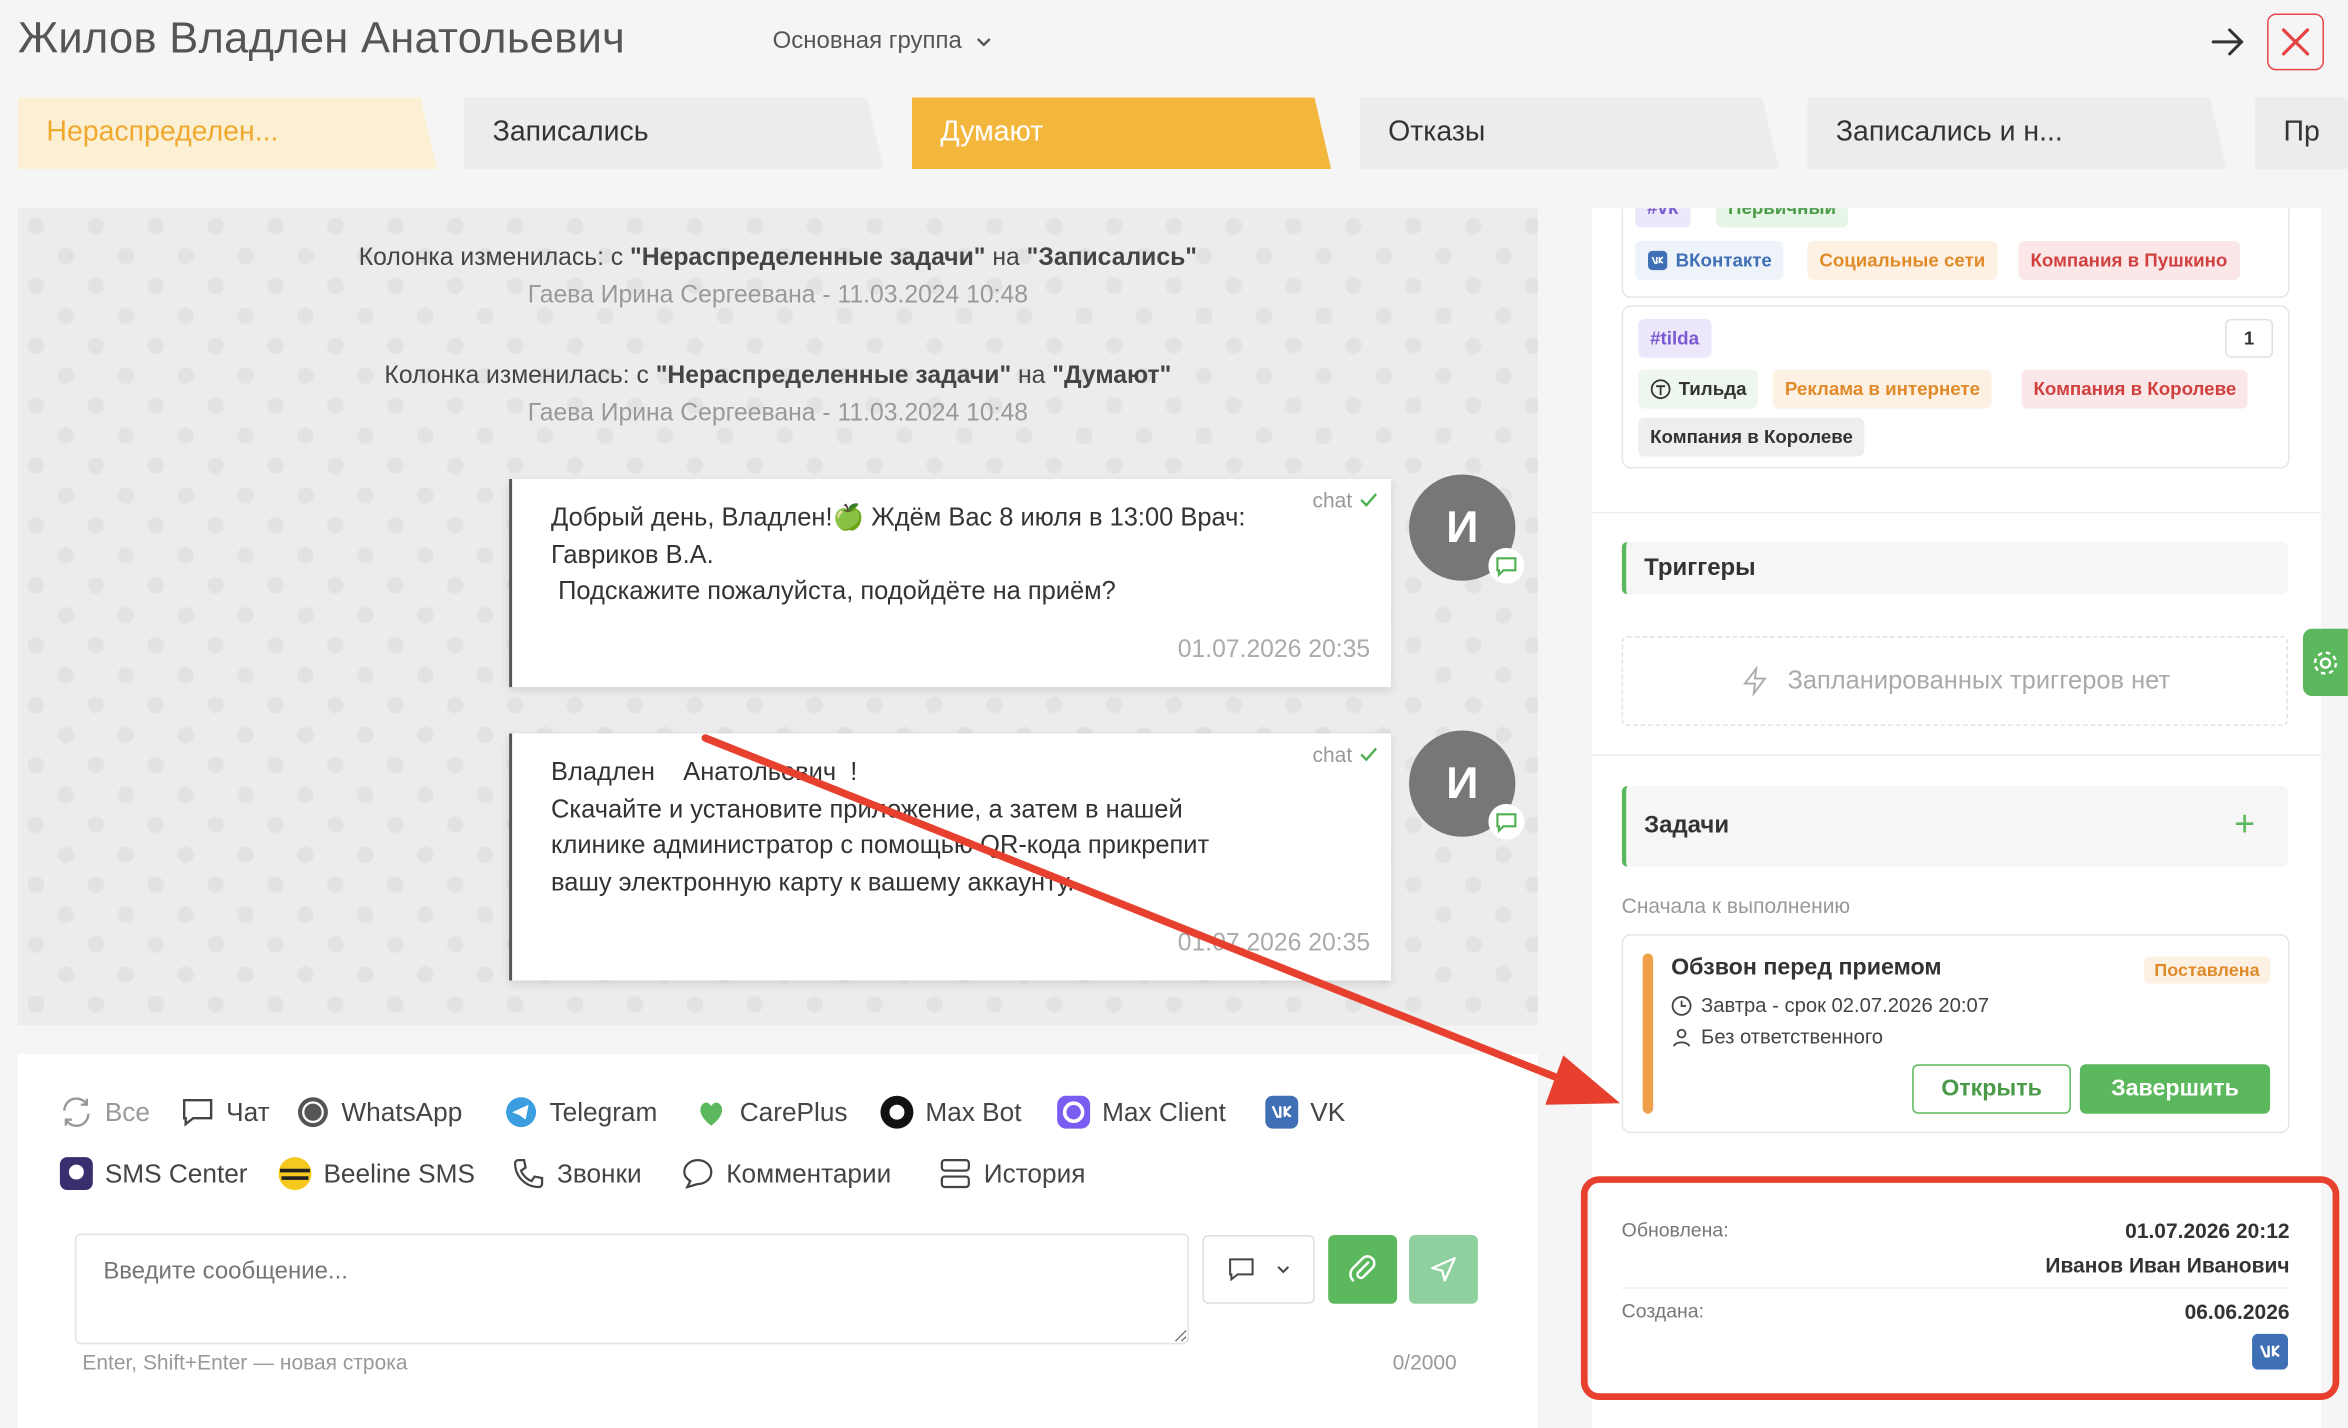 This screenshot has height=1428, width=2348. What do you see at coordinates (1675, 338) in the screenshot?
I see `tag-chip: #tilda` at bounding box center [1675, 338].